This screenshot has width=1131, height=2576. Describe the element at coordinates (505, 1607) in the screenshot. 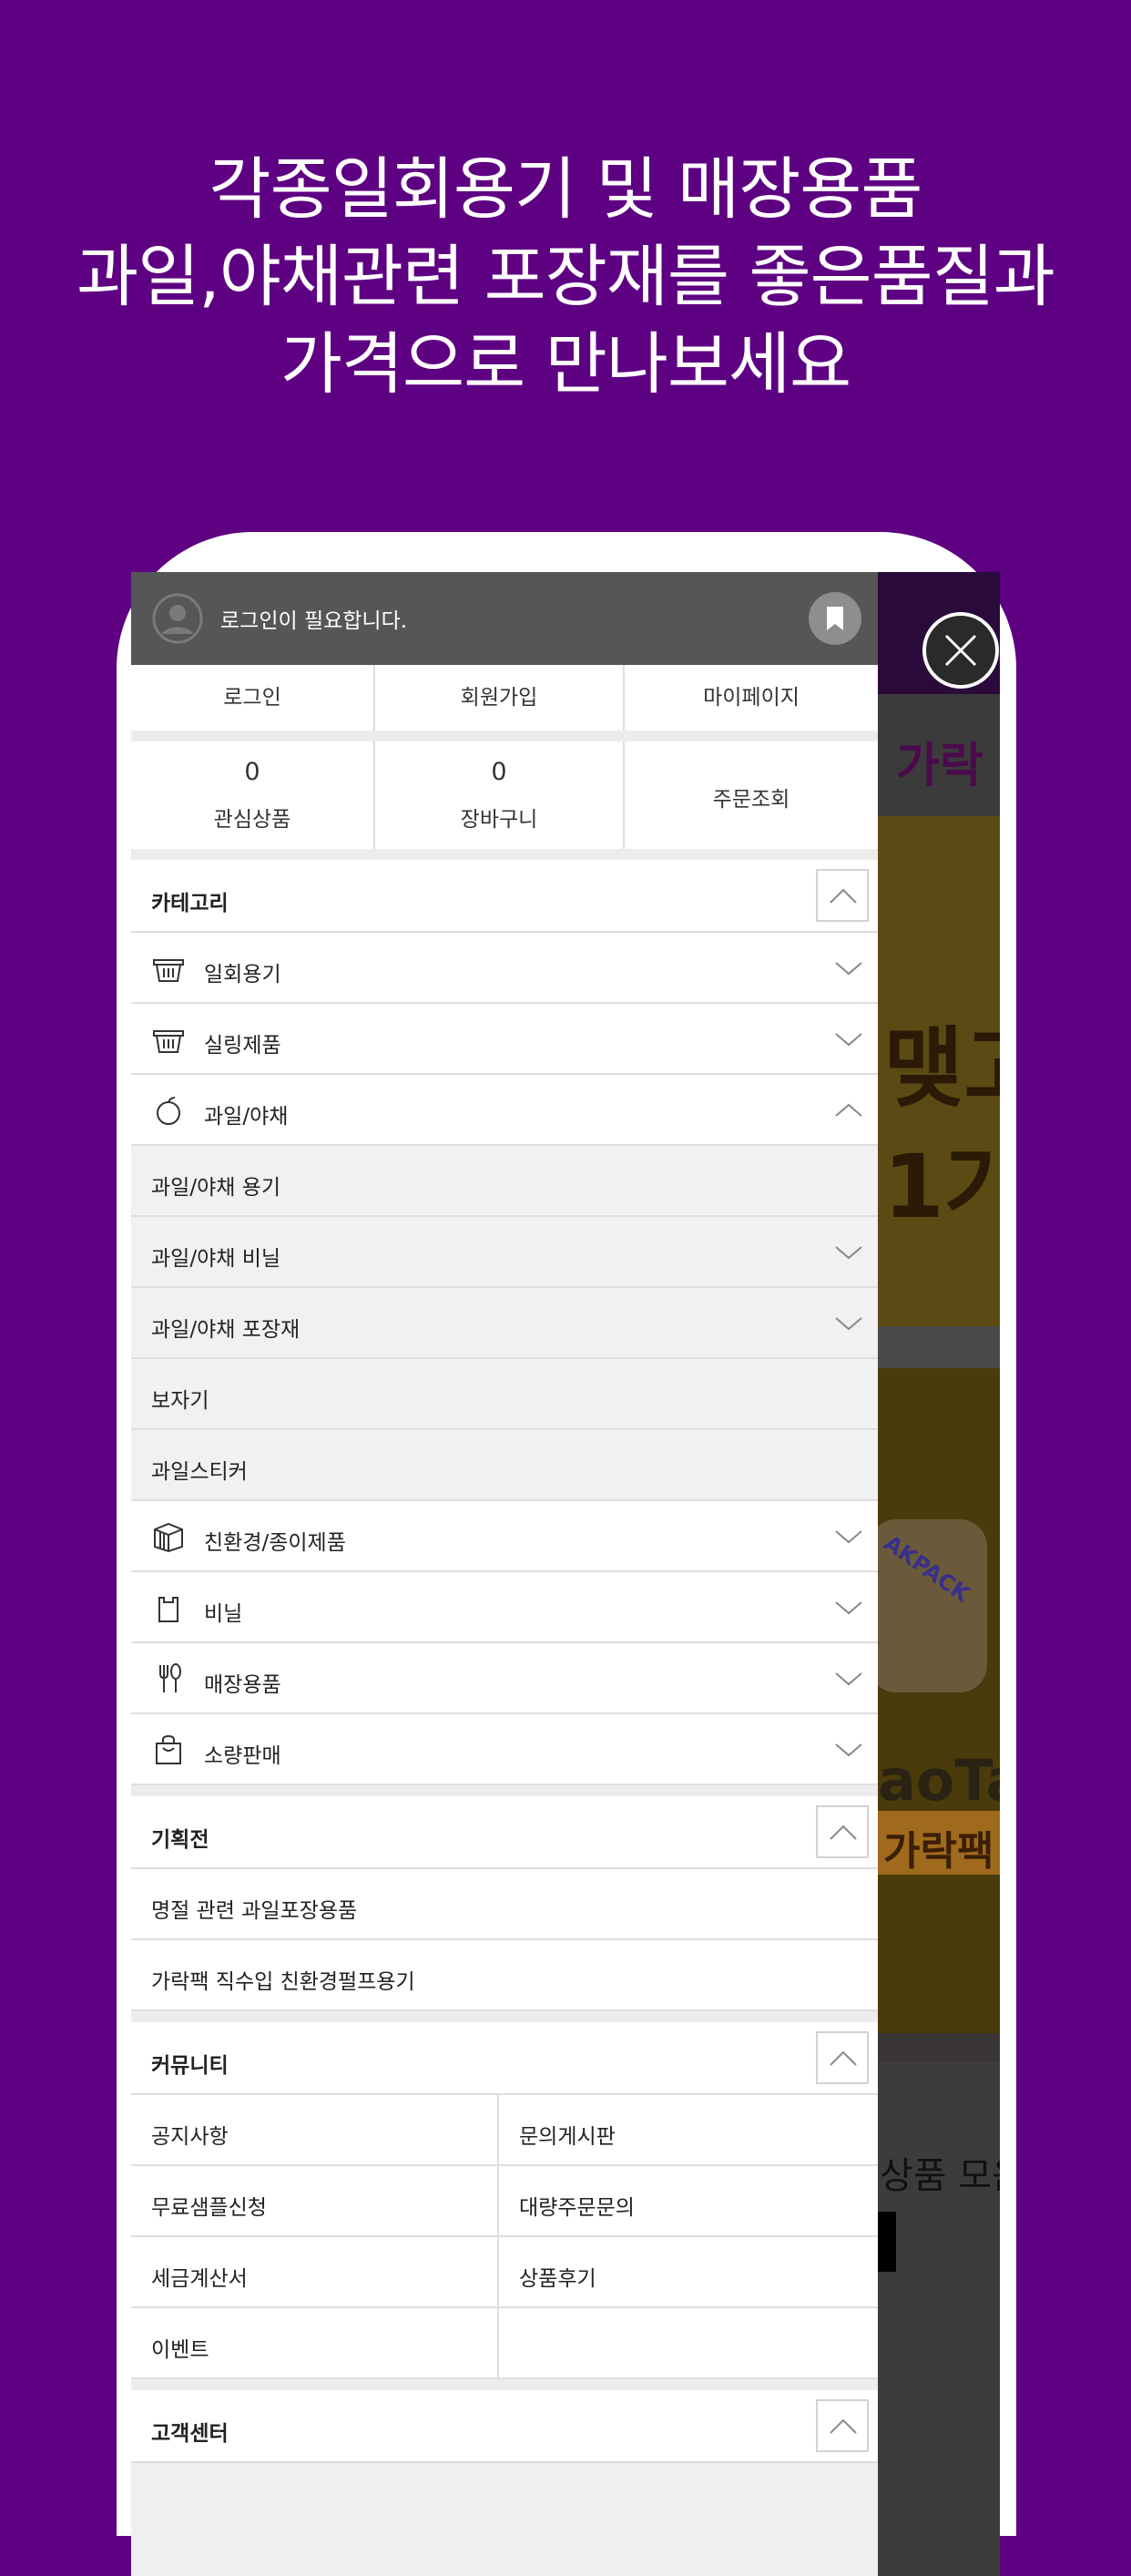

I see `category-item-vinyl: 비닐` at that location.